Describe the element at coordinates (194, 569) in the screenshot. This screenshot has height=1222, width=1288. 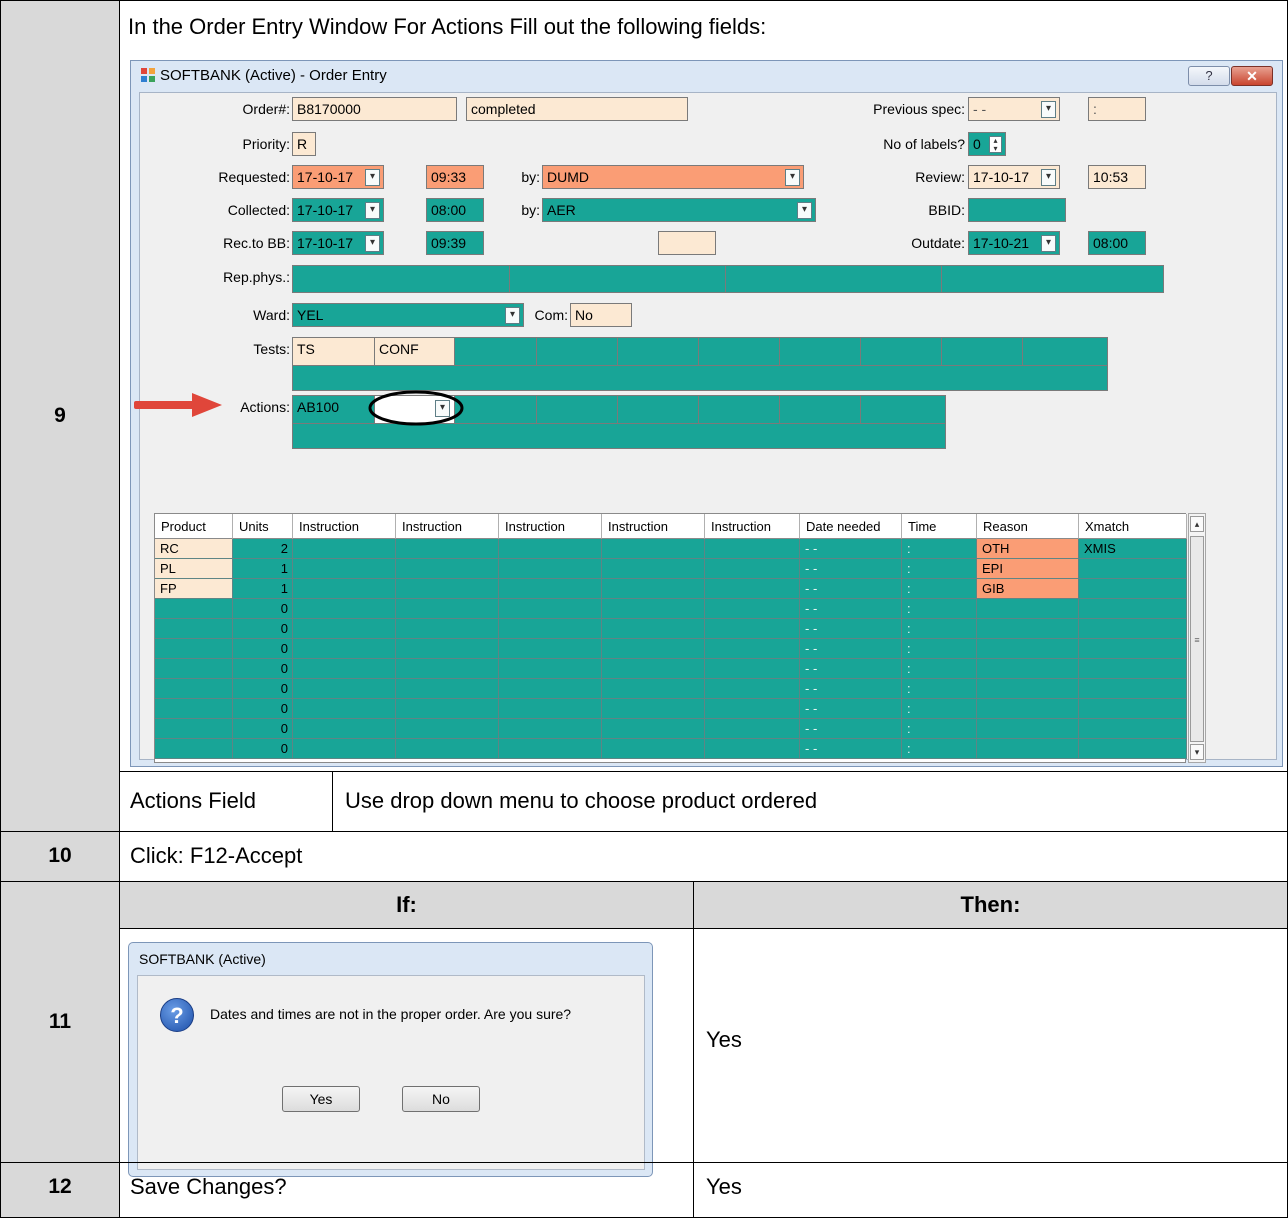
I see `grid-product-cell: PL` at that location.